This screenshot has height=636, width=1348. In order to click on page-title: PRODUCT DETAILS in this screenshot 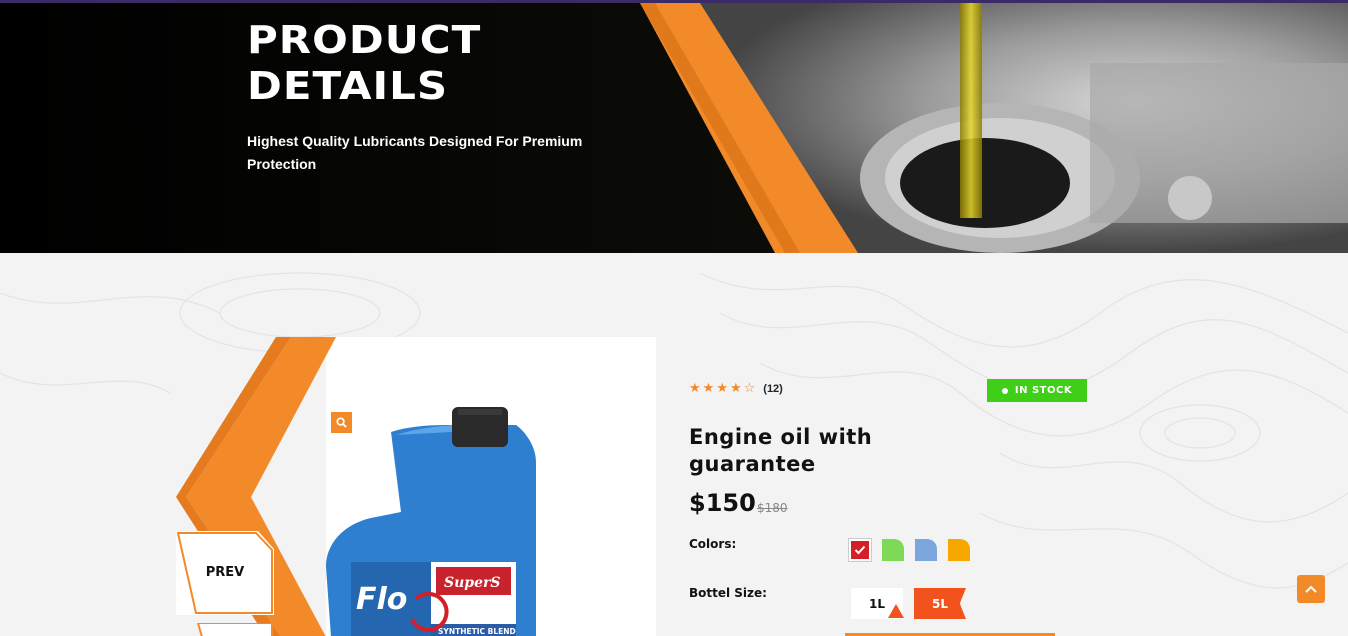, I will do `click(364, 63)`.